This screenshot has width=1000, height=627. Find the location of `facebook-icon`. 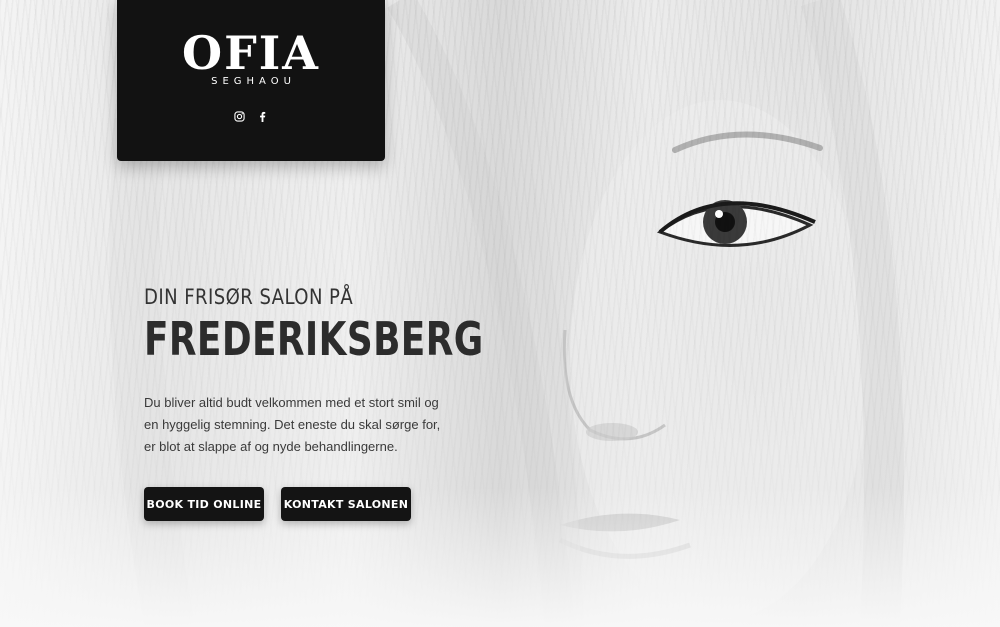

facebook-icon is located at coordinates (262, 115).